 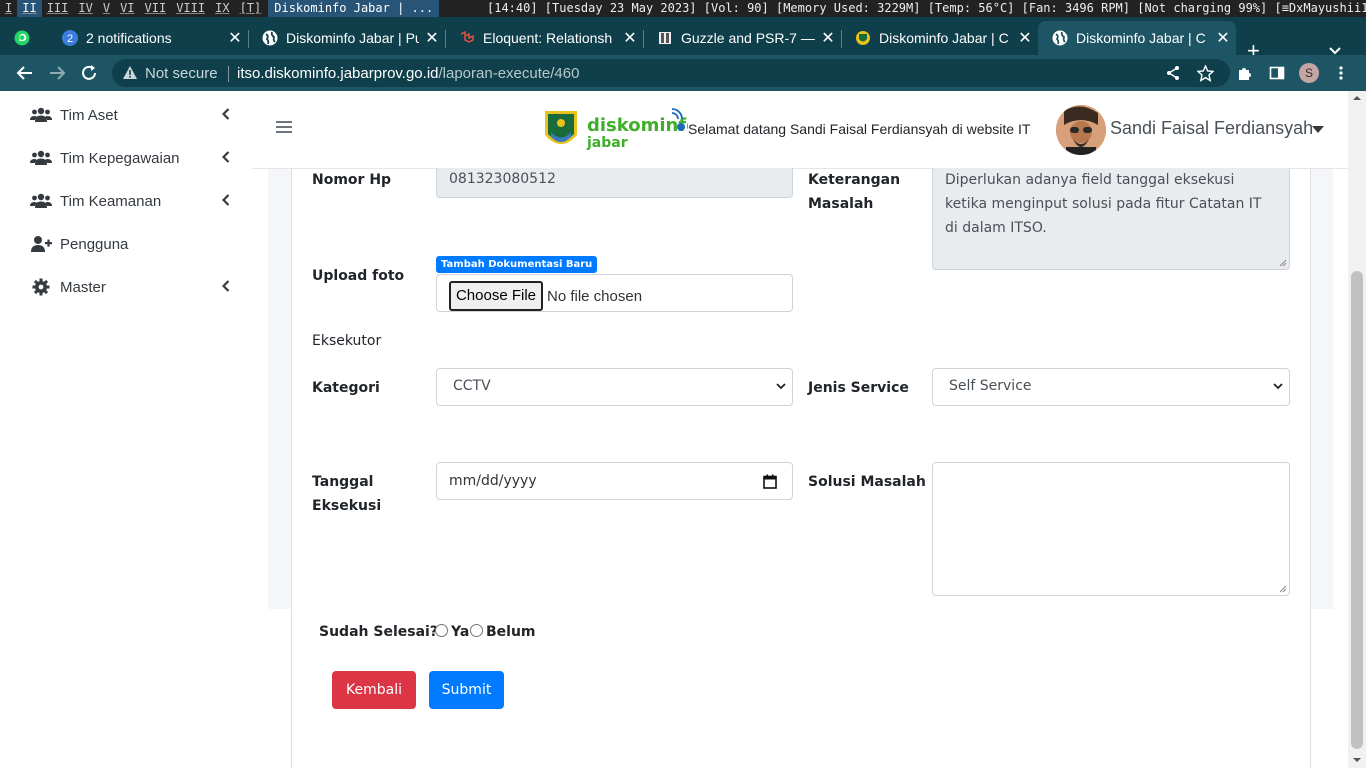 I want to click on tab-guzzle: Guzzle and PSR-7 — ✕, so click(x=742, y=38).